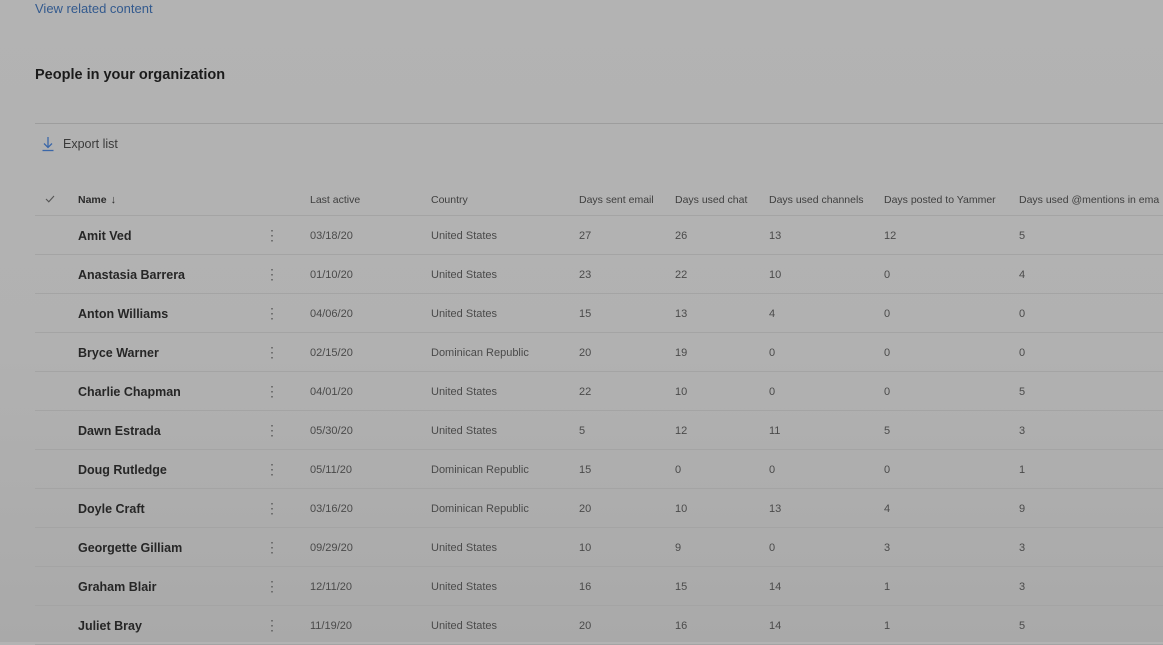  What do you see at coordinates (111, 508) in the screenshot?
I see `person-name: Doyle Craft` at bounding box center [111, 508].